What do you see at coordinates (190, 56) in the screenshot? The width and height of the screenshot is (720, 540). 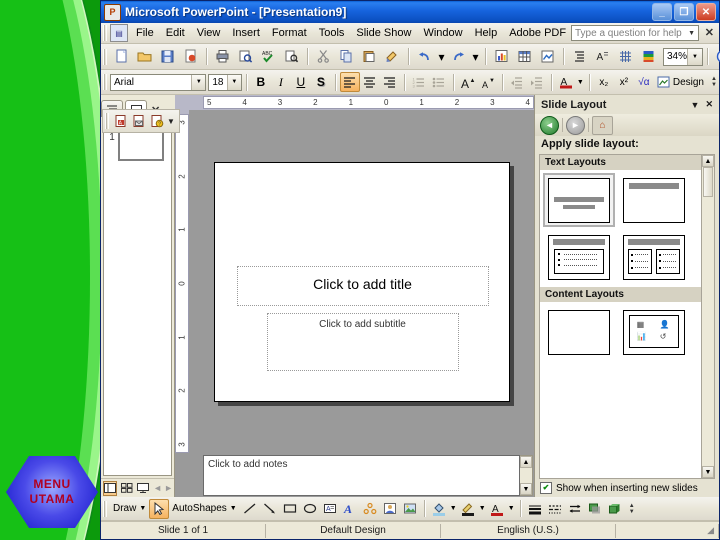 I see `permission-icon` at bounding box center [190, 56].